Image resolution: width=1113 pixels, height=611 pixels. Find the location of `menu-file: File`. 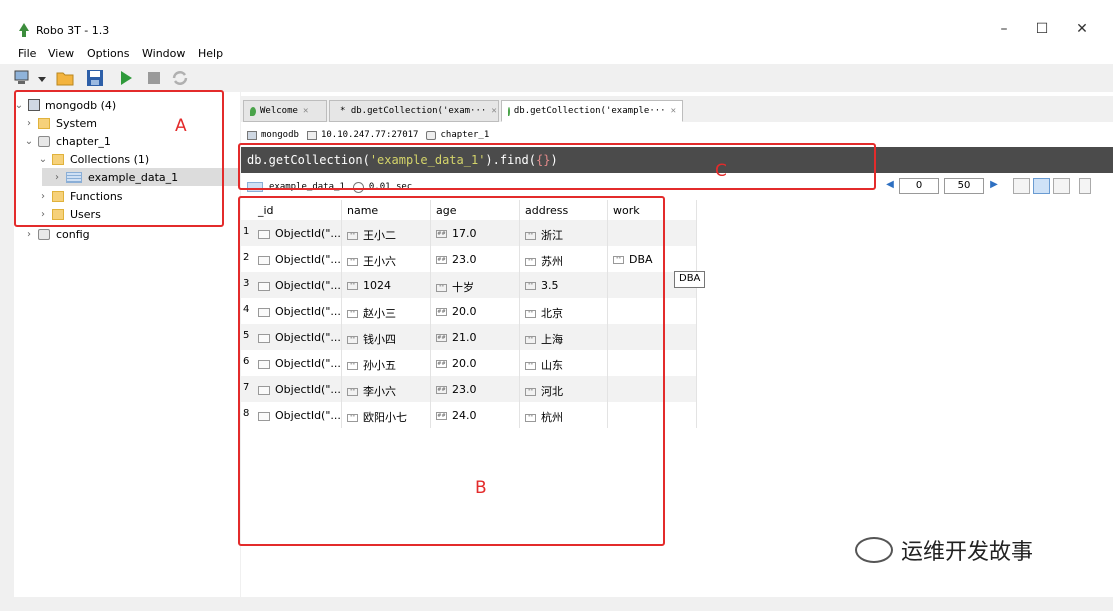

menu-file: File is located at coordinates (27, 53).